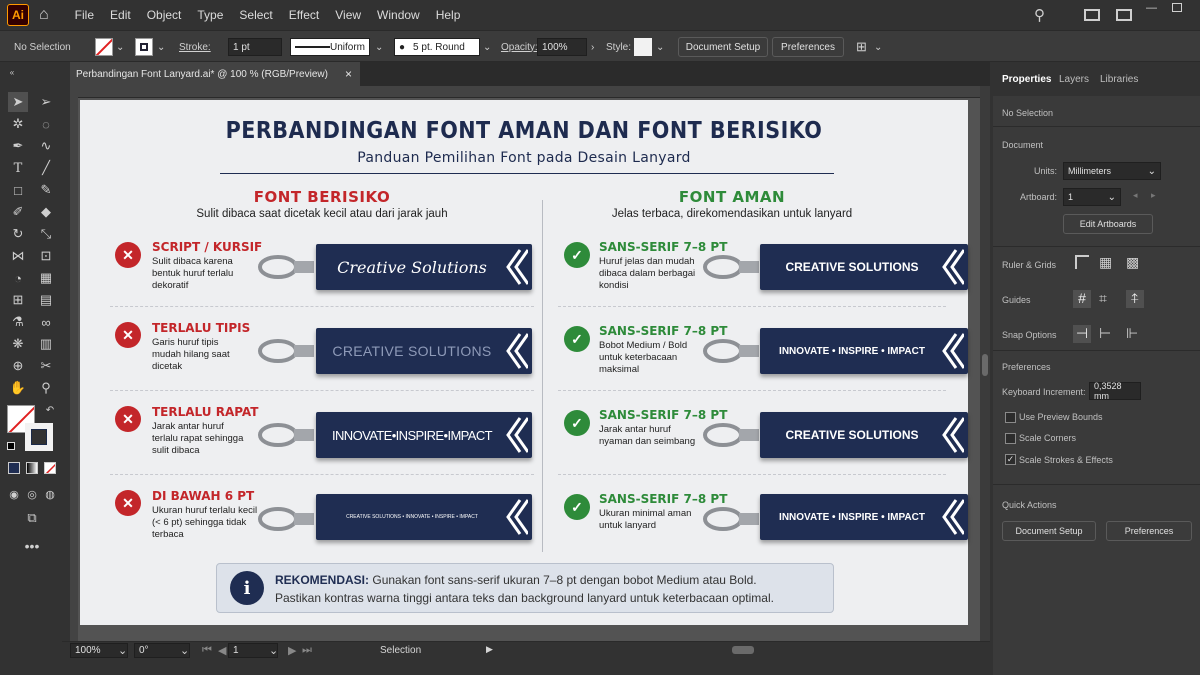 The width and height of the screenshot is (1200, 675). What do you see at coordinates (184, 650) in the screenshot?
I see `rotate-dropdown-icon: ⌄` at bounding box center [184, 650].